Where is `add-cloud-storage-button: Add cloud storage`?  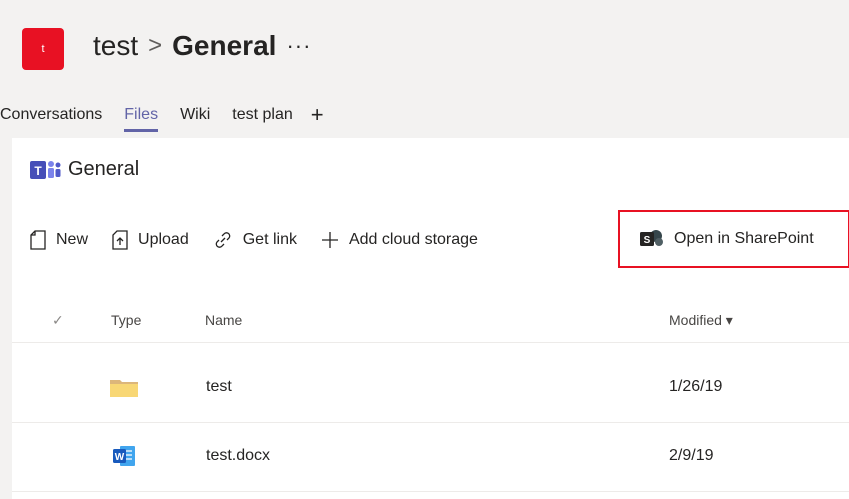 add-cloud-storage-button: Add cloud storage is located at coordinates (399, 240).